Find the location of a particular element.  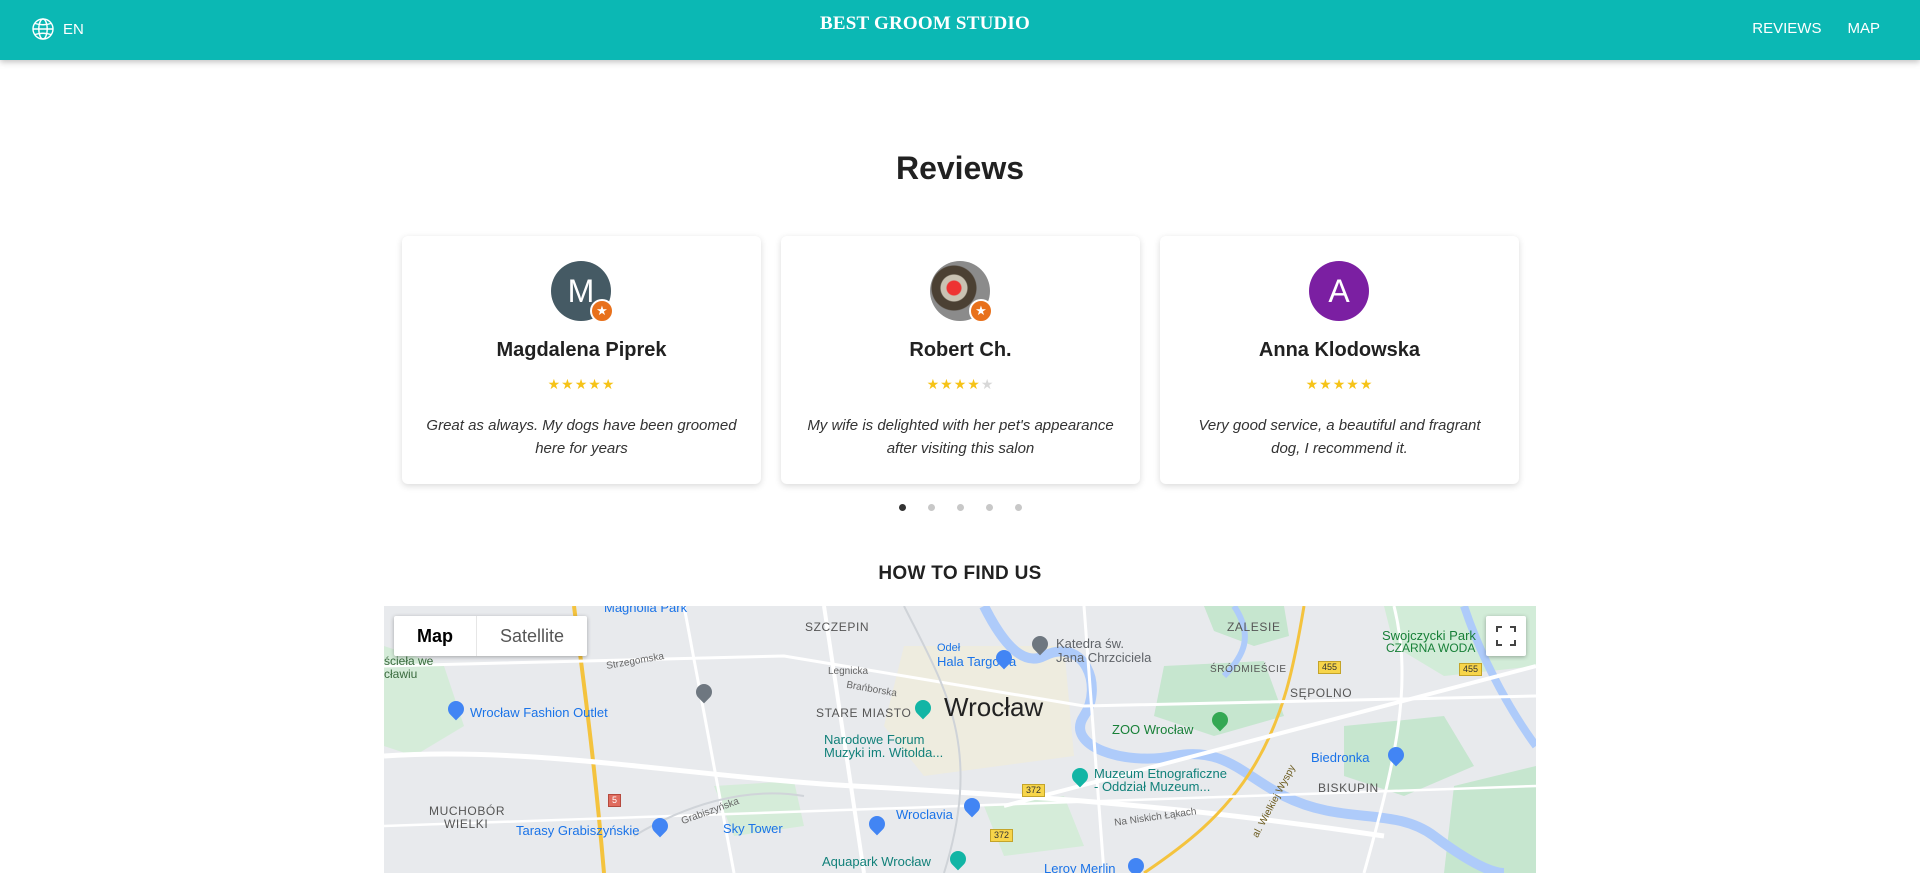

fullscreen-button is located at coordinates (1506, 636).